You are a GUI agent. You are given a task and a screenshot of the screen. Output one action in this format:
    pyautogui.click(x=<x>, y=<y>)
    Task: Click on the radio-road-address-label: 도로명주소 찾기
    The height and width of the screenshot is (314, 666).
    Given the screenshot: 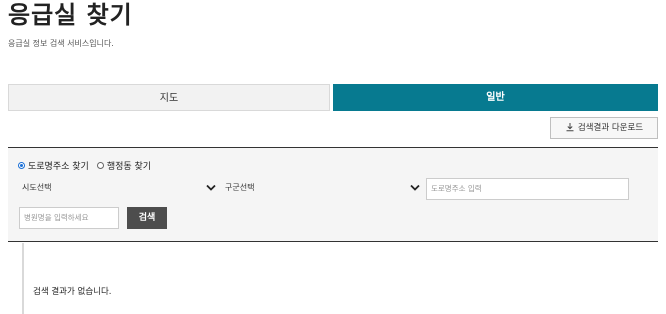 What is the action you would take?
    pyautogui.click(x=58, y=167)
    